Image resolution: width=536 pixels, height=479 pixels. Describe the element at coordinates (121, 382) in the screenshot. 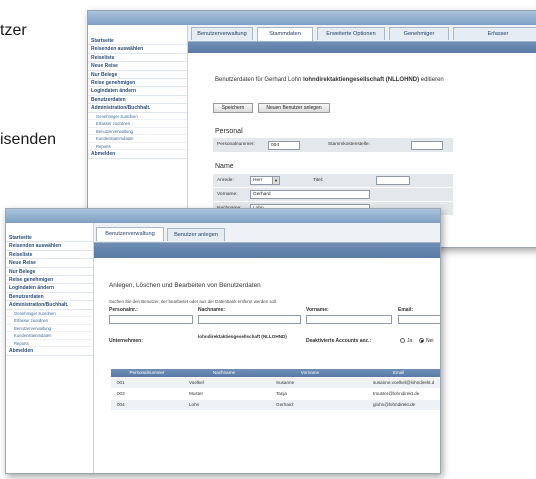

I see `cell-personalnummer: 001` at that location.